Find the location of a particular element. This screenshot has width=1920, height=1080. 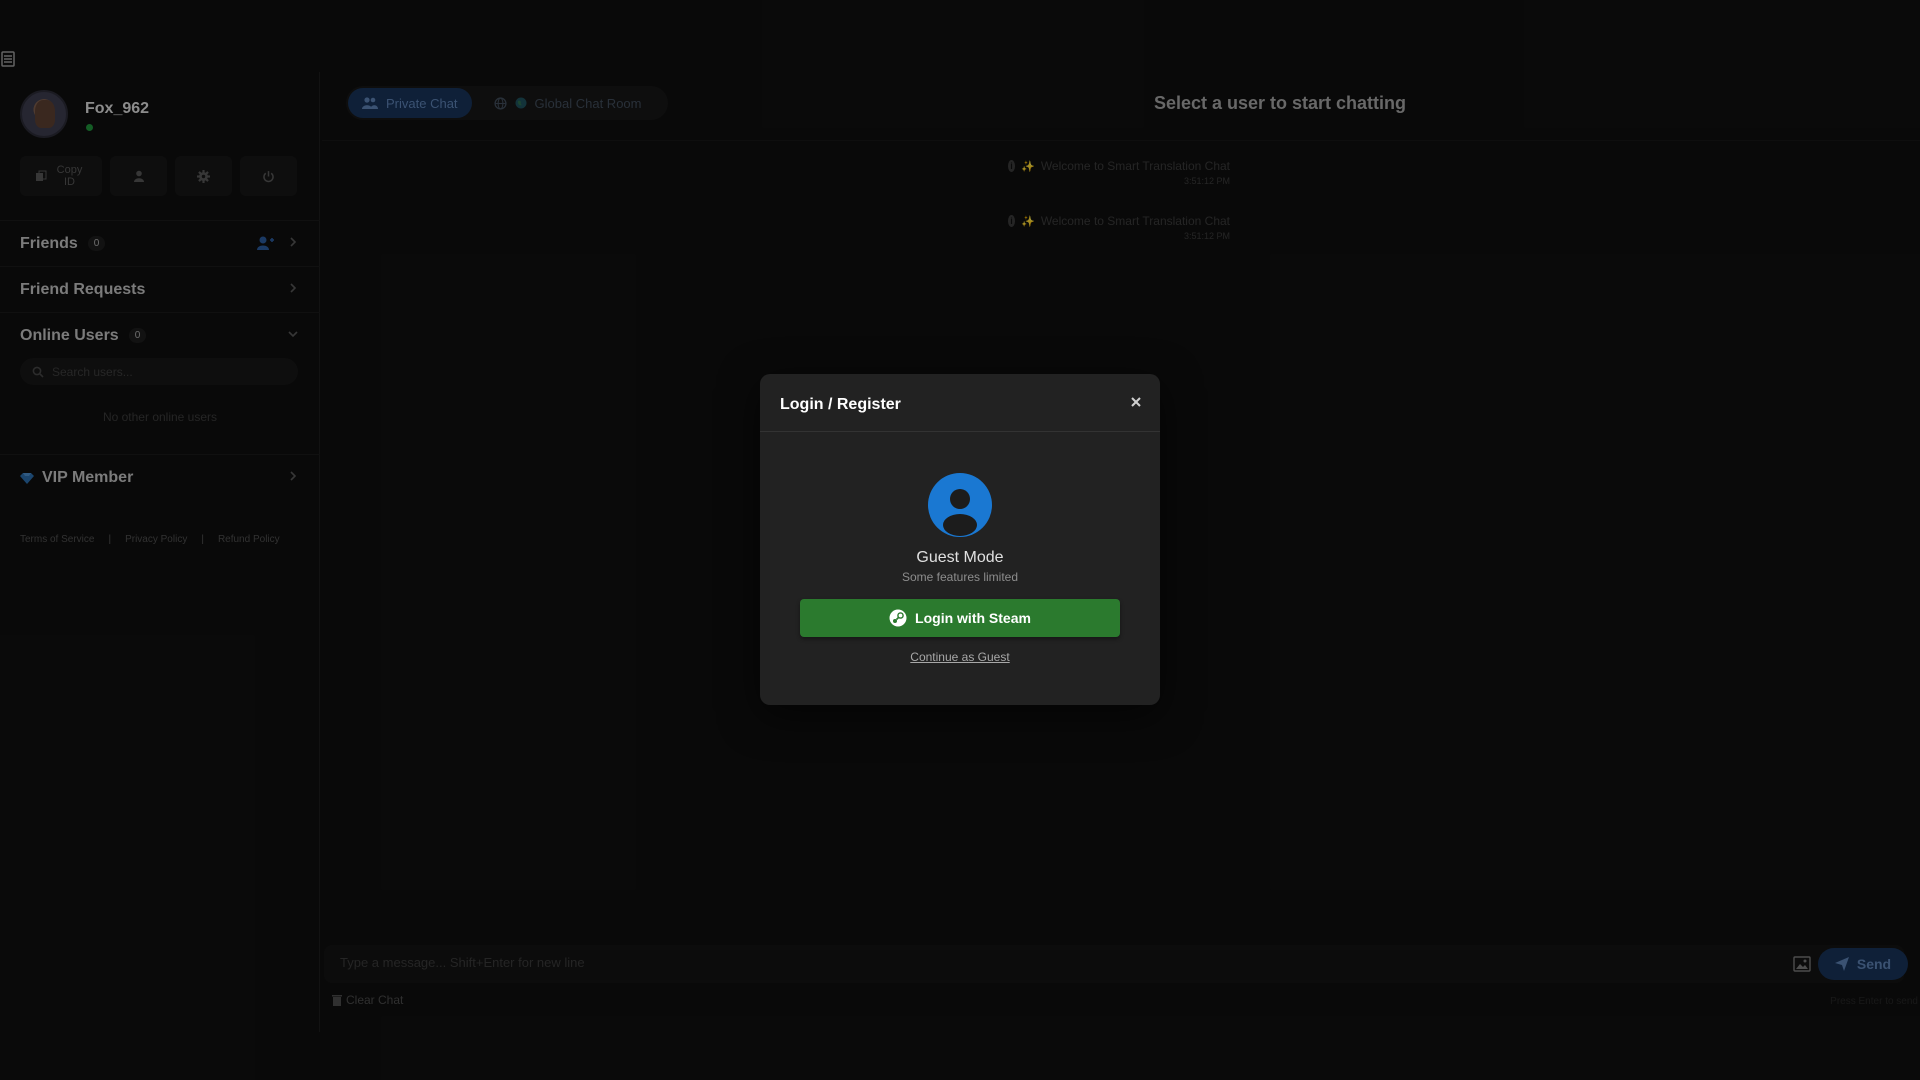

guest-mode-title: Guest Mode is located at coordinates (960, 557).